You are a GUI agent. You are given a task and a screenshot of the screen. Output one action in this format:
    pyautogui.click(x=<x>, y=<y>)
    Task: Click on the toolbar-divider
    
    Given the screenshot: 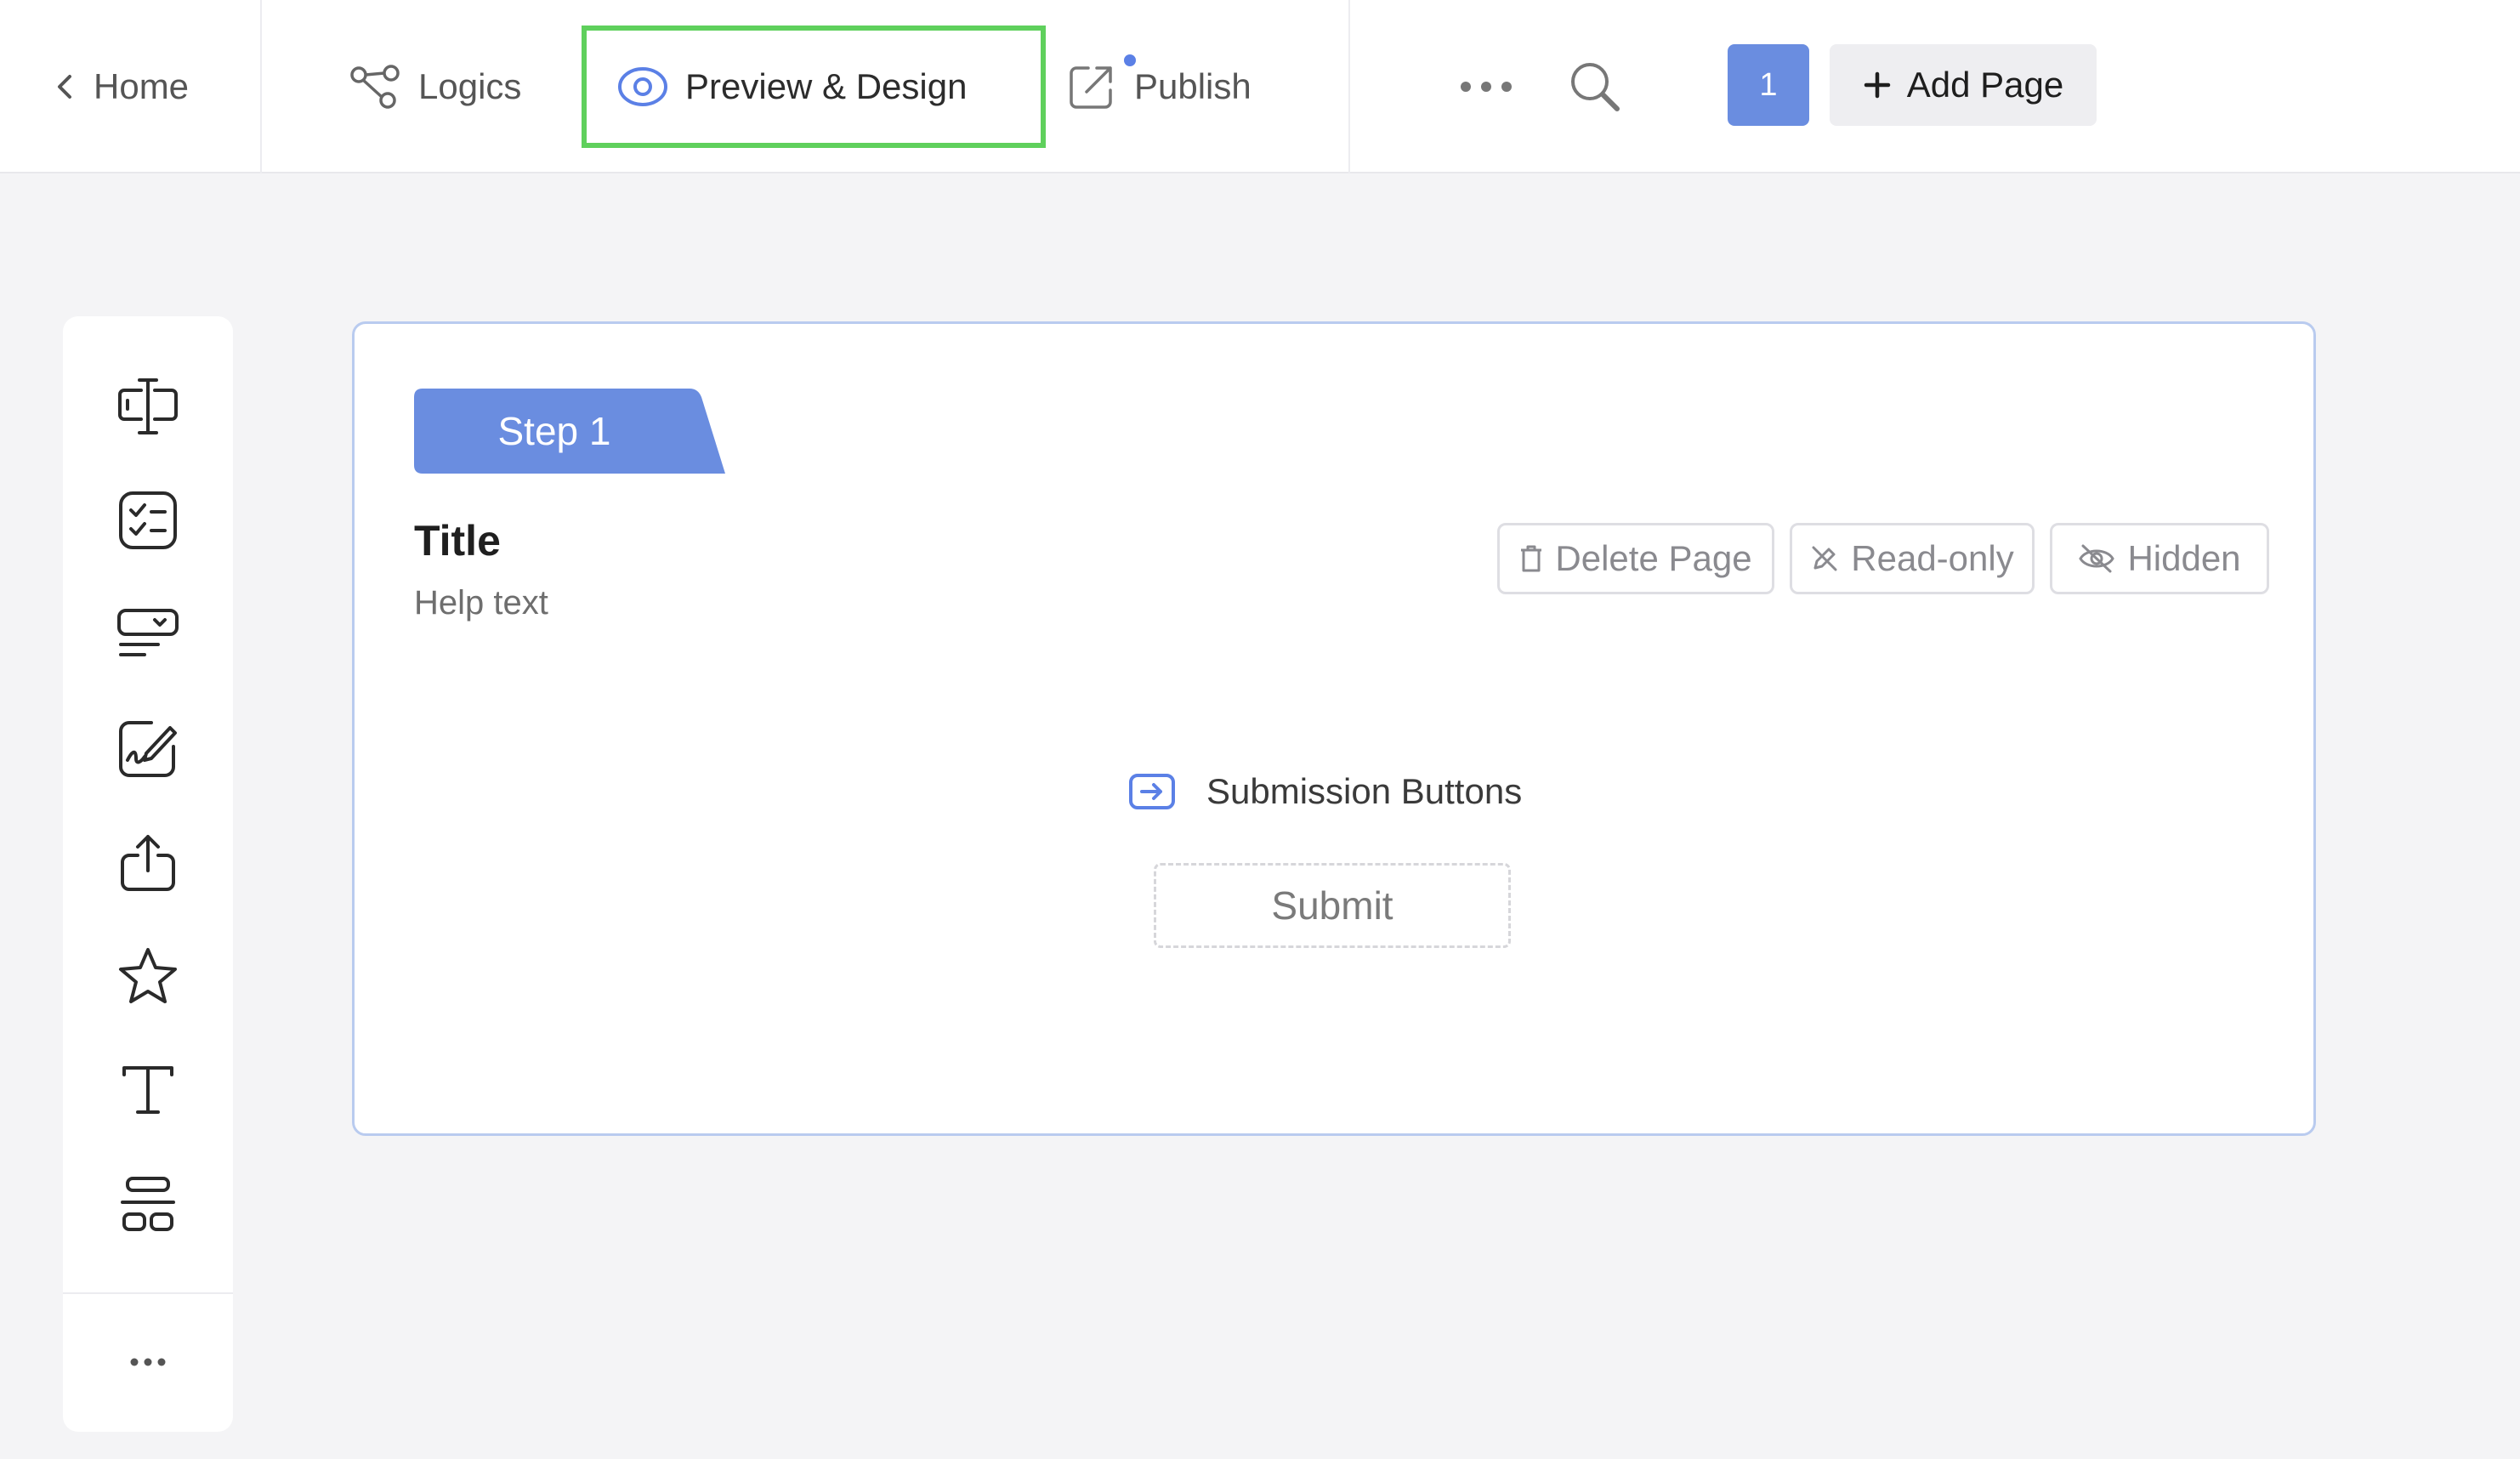 What is the action you would take?
    pyautogui.click(x=148, y=1293)
    